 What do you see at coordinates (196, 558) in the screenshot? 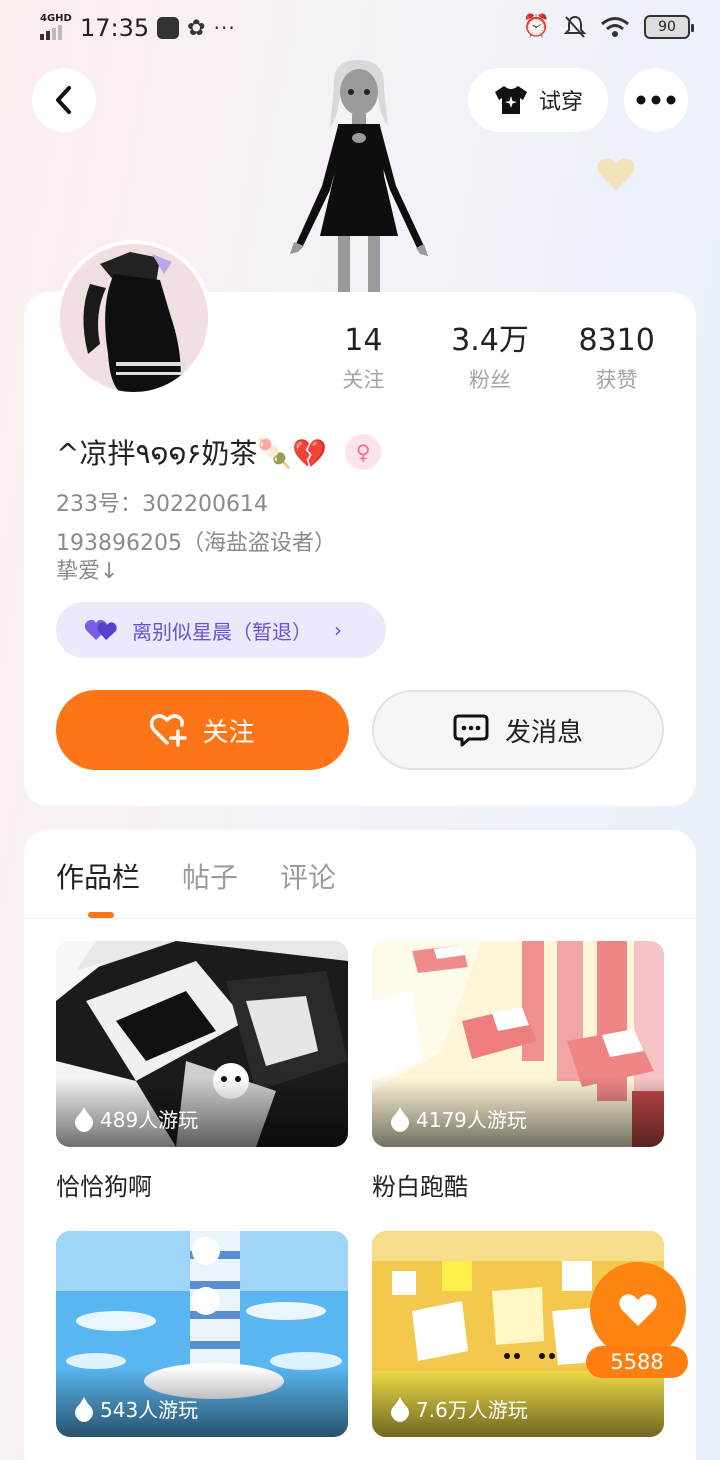
I see `bio: 193896205（海盐盗设者） 挚爱↓` at bounding box center [196, 558].